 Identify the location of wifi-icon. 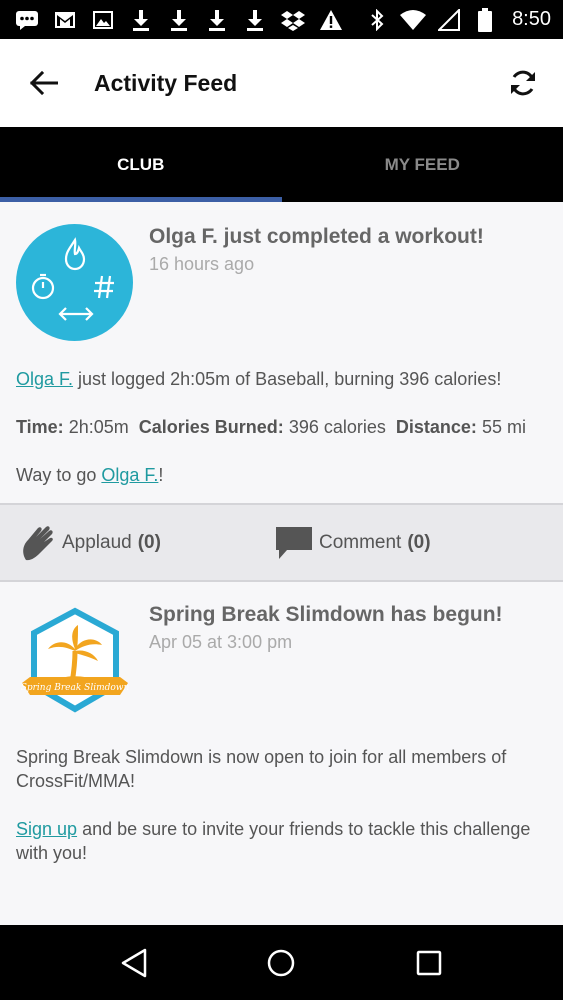
(413, 20).